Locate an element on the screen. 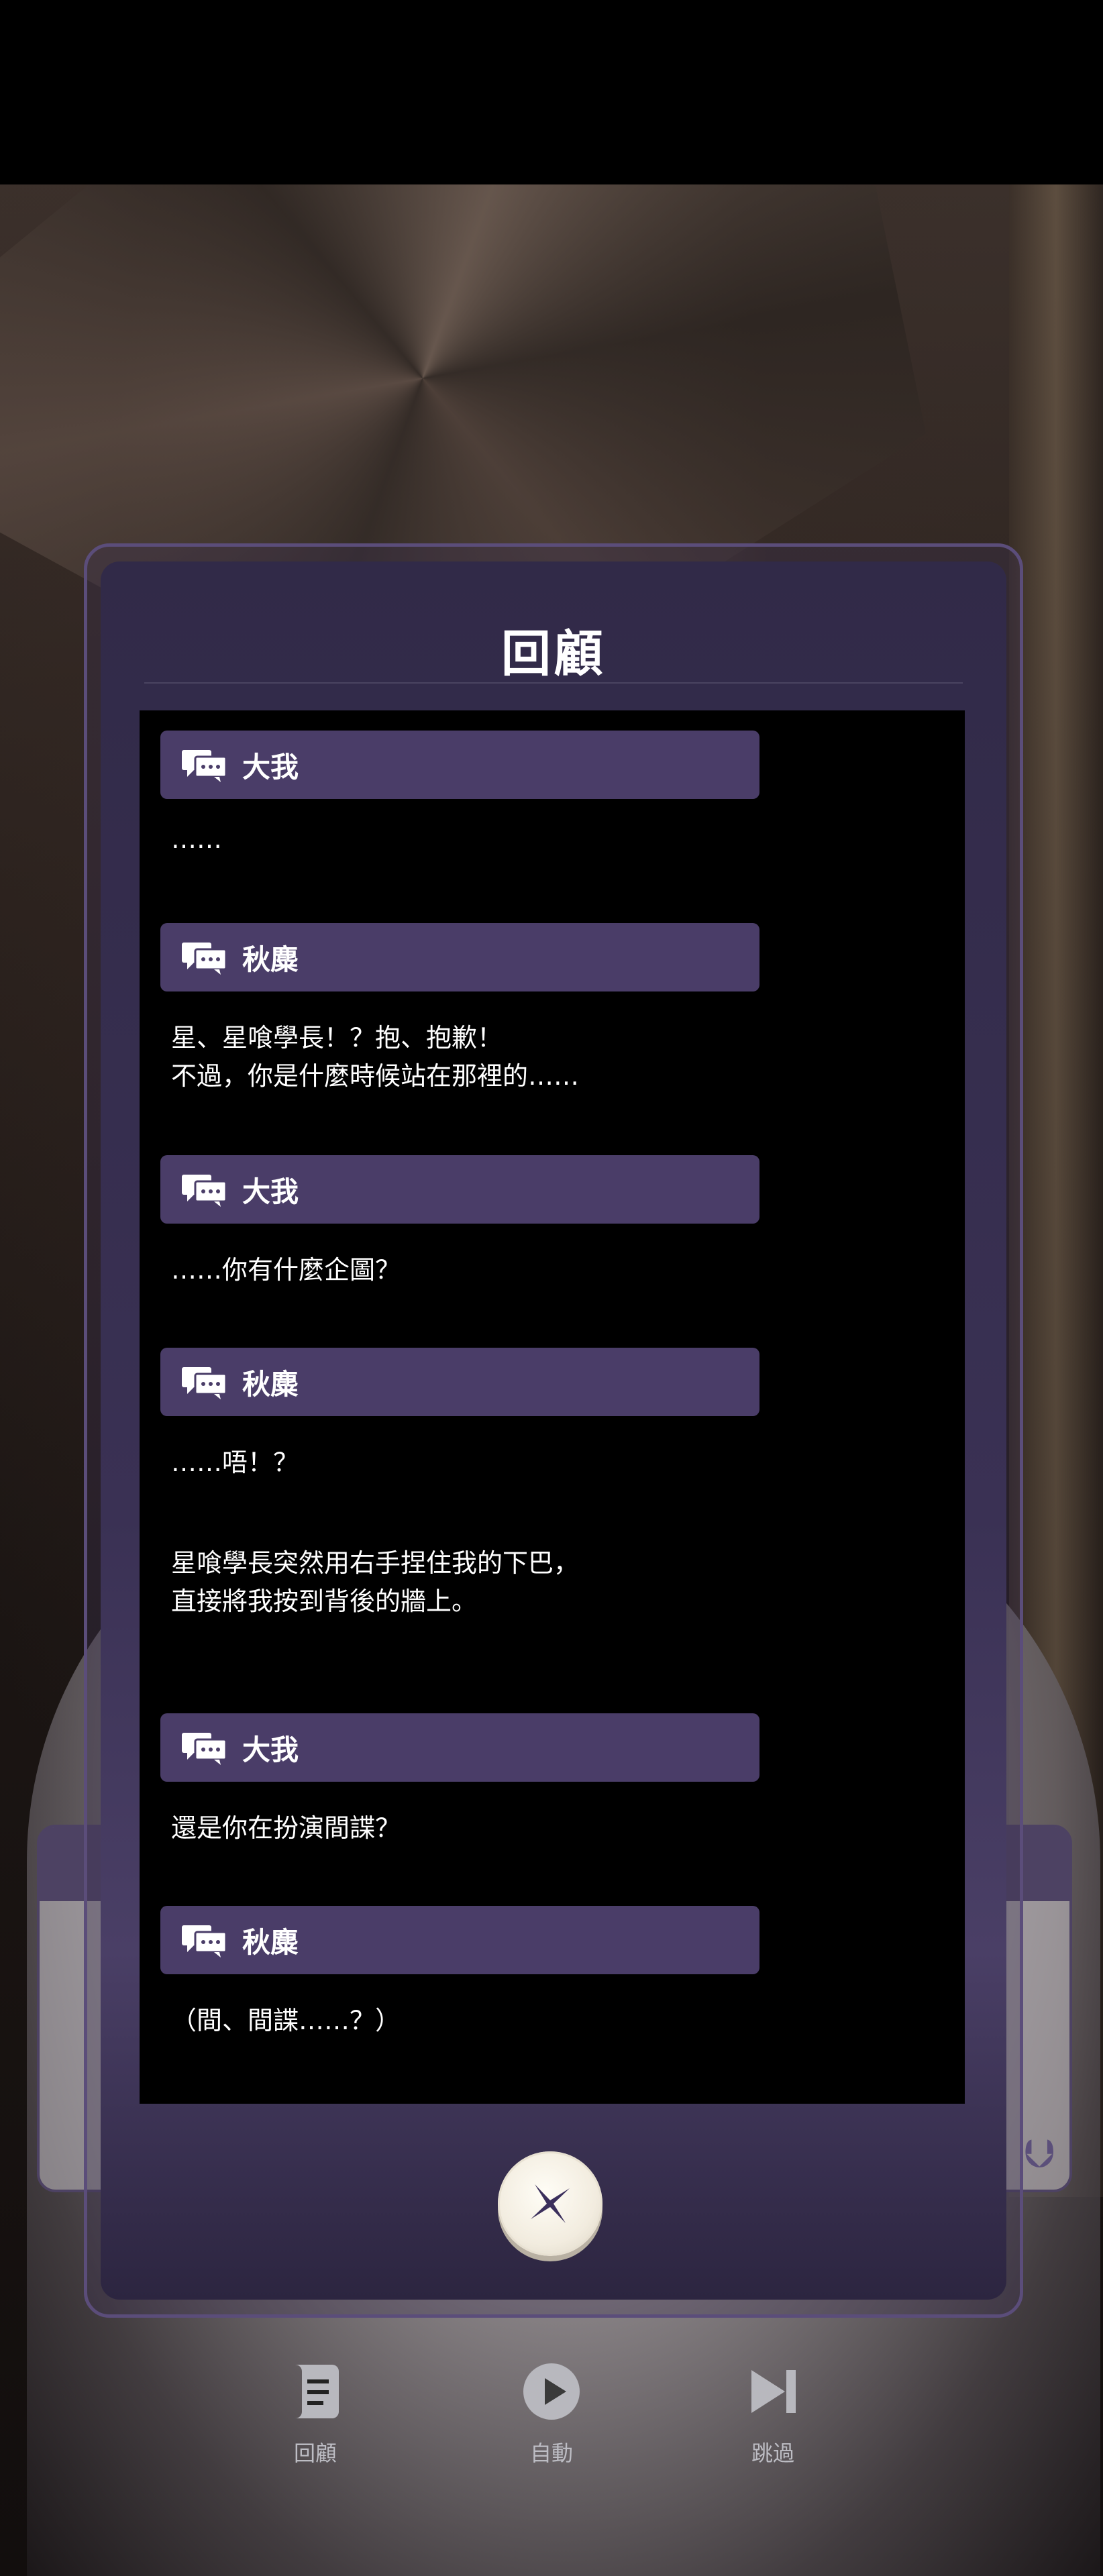 Image resolution: width=1103 pixels, height=2576 pixels. close-button is located at coordinates (550, 2203).